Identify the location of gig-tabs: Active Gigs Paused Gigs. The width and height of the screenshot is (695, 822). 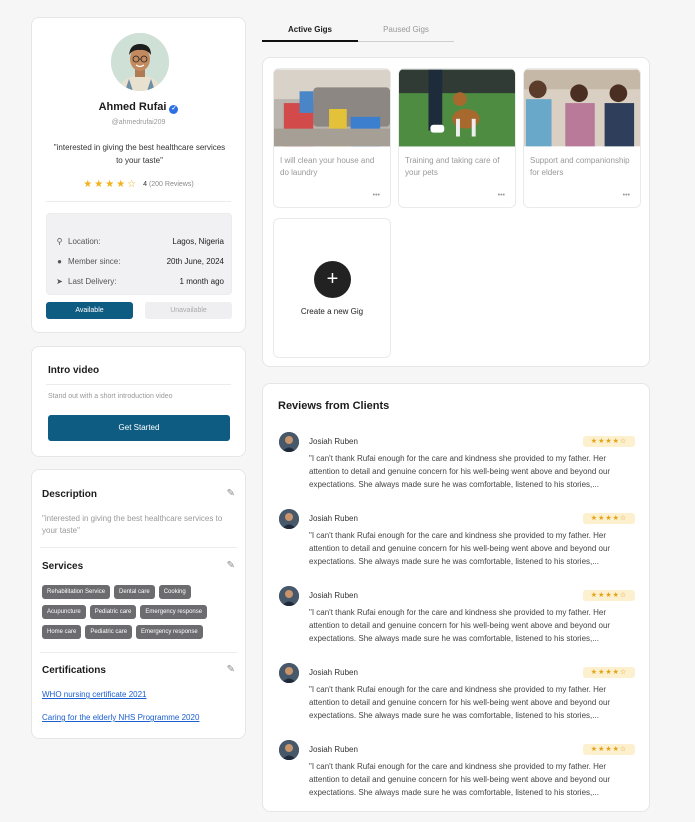
(358, 30).